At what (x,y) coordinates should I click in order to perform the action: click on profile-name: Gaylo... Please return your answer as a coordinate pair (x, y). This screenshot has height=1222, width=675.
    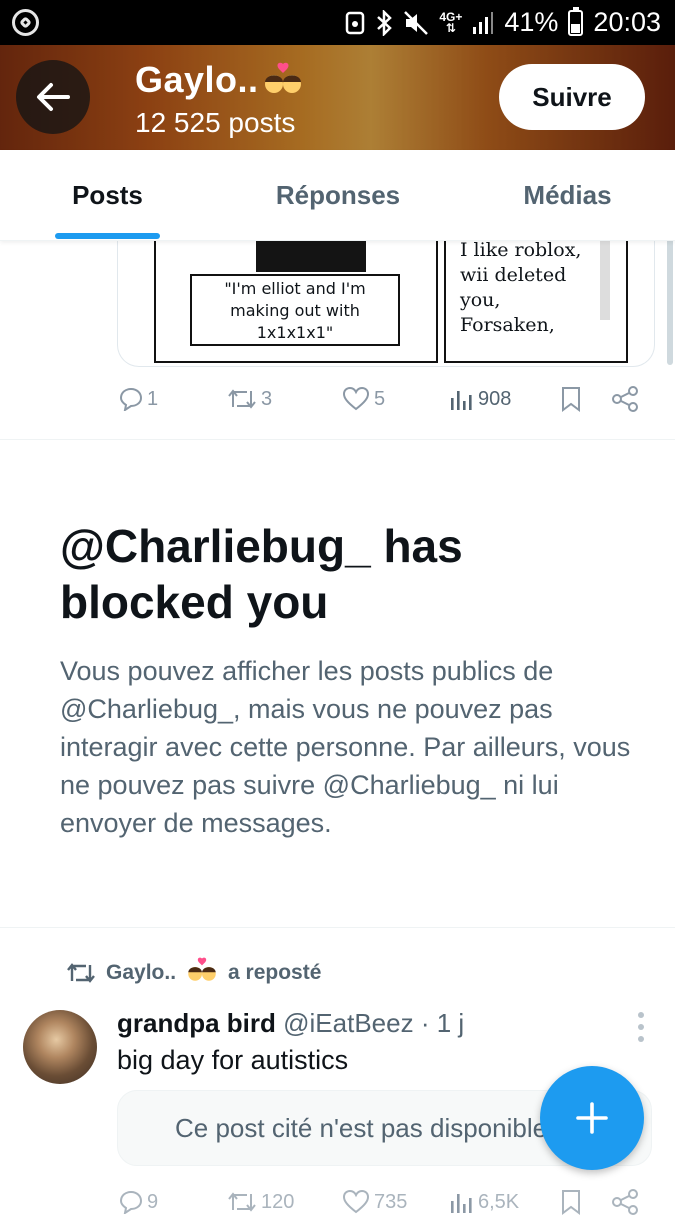
    Looking at the image, I should click on (219, 80).